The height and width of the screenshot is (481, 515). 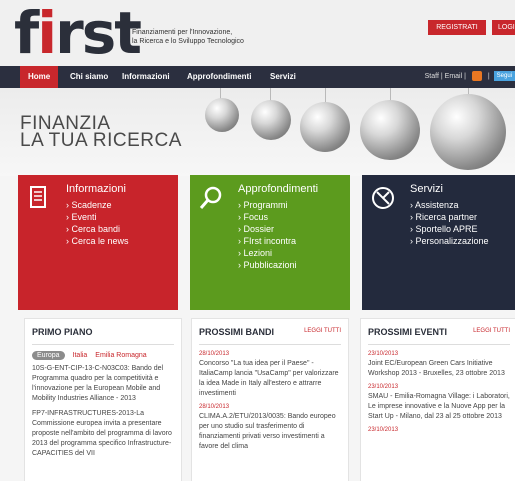 I want to click on login-button: LOGIN, so click(x=503, y=27).